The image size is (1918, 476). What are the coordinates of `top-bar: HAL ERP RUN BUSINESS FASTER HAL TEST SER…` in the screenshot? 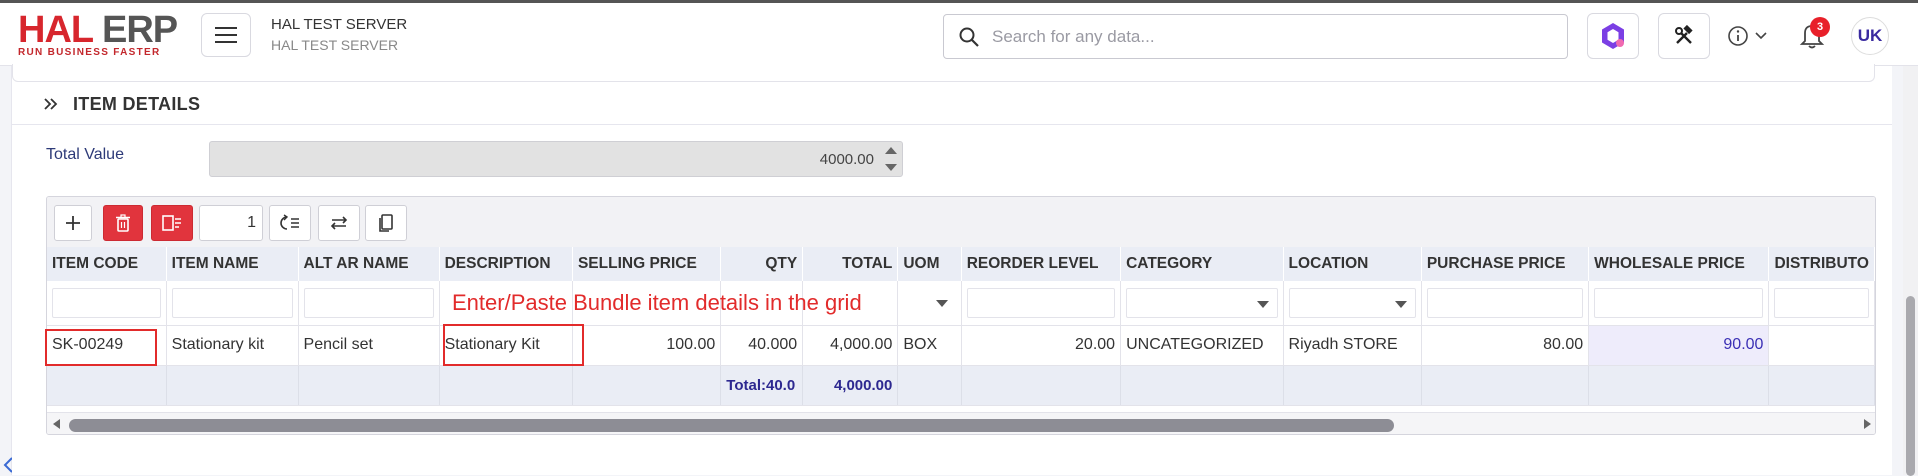 It's located at (959, 33).